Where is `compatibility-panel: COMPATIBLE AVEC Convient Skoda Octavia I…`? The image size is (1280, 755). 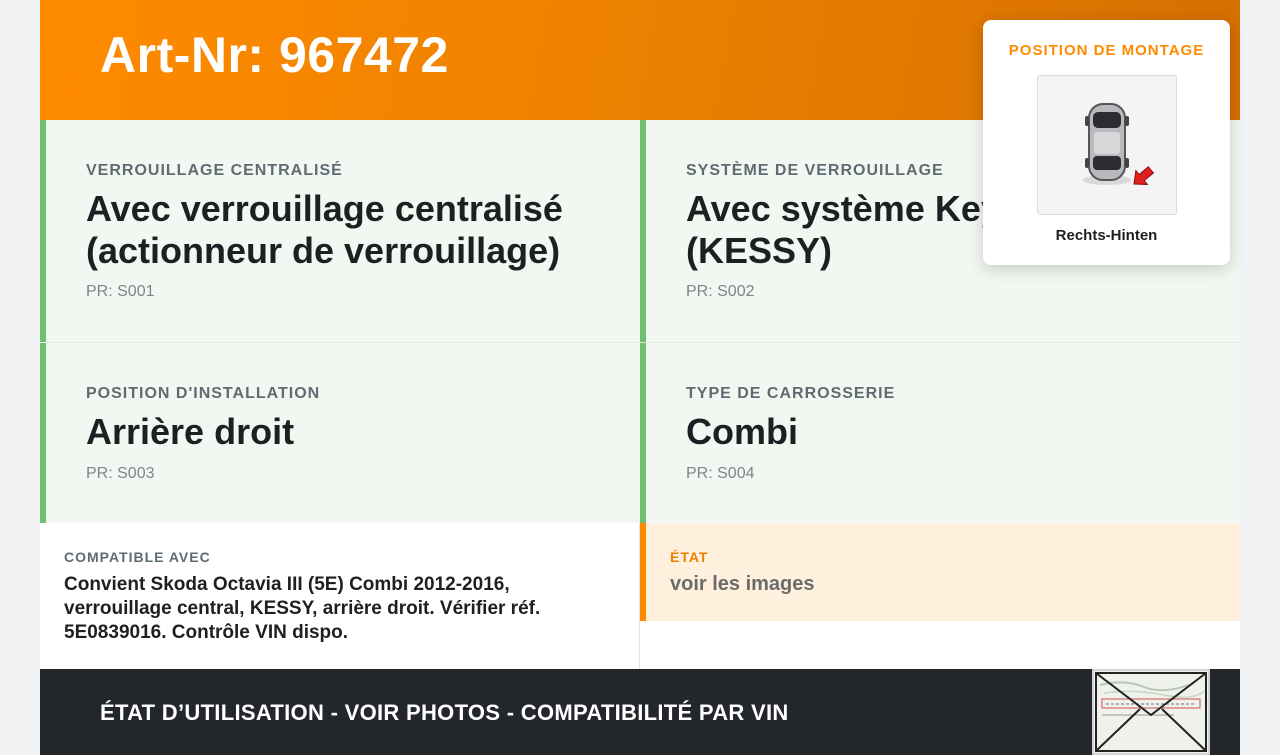 compatibility-panel: COMPATIBLE AVEC Convient Skoda Octavia I… is located at coordinates (340, 596).